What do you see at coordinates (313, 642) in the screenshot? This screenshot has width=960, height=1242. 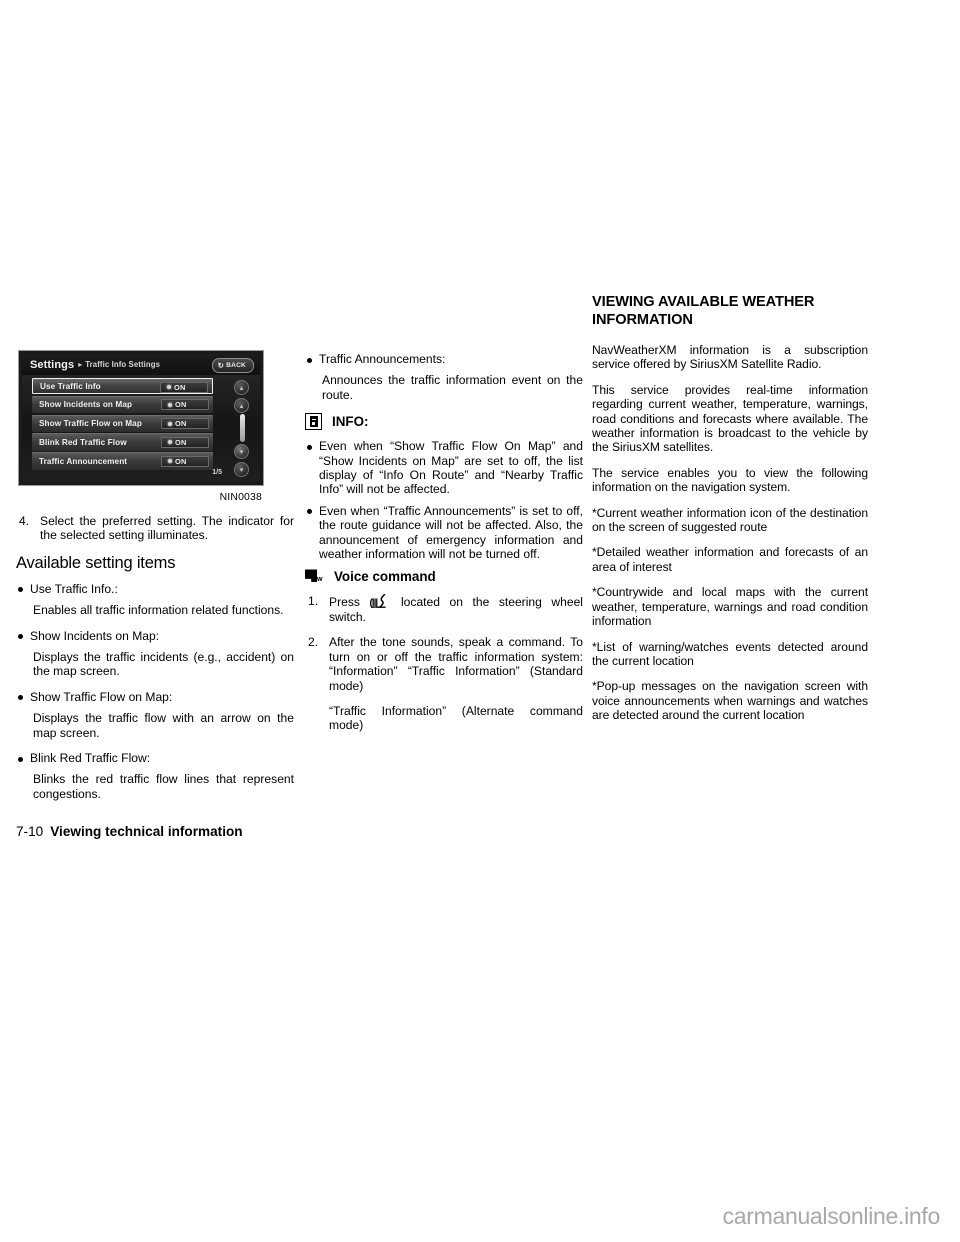 I see `voice-step-2-number: 2.` at bounding box center [313, 642].